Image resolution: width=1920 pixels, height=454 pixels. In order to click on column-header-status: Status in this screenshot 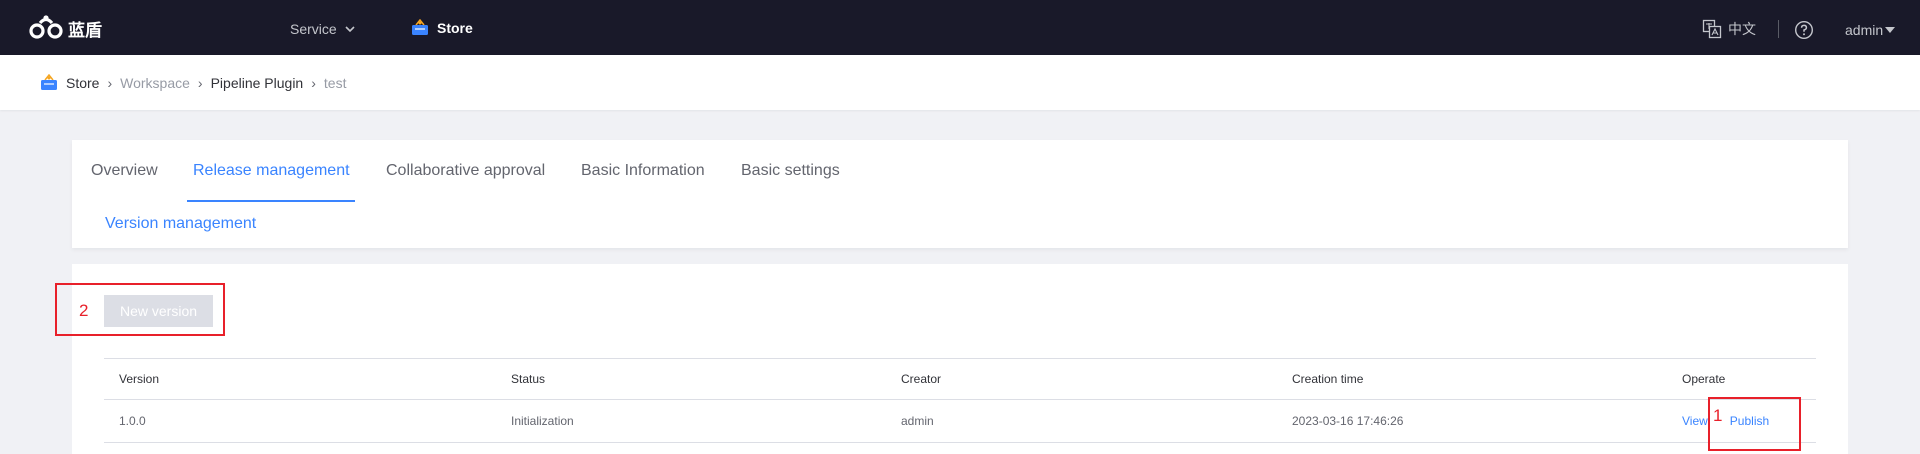, I will do `click(528, 379)`.